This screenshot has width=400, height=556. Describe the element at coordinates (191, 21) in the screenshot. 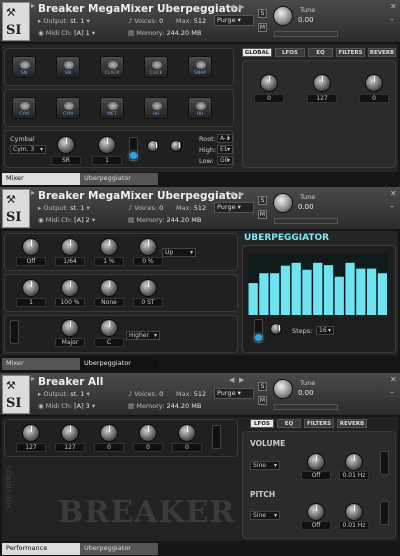

I see `max-field: Max: 512` at that location.